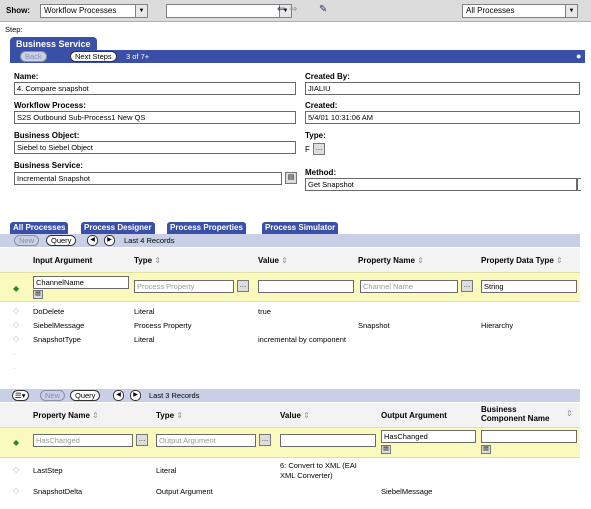  What do you see at coordinates (138, 56) in the screenshot?
I see `record-count: 3 of 7+` at bounding box center [138, 56].